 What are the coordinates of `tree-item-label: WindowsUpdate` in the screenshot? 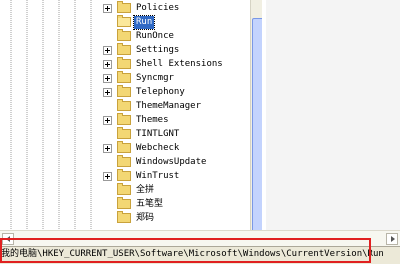 It's located at (171, 162).